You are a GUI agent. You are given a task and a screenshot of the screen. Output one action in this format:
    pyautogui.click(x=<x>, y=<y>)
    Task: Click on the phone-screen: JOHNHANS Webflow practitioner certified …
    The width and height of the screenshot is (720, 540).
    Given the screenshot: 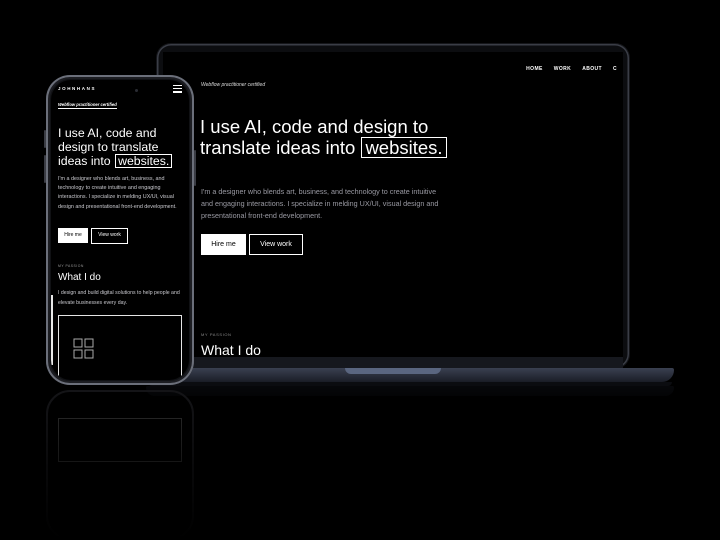 What is the action you would take?
    pyautogui.click(x=120, y=230)
    